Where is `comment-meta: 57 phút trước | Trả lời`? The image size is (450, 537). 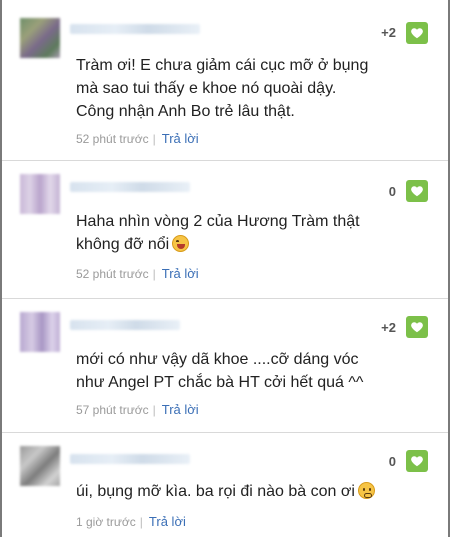 comment-meta: 57 phút trước | Trả lời is located at coordinates (137, 409).